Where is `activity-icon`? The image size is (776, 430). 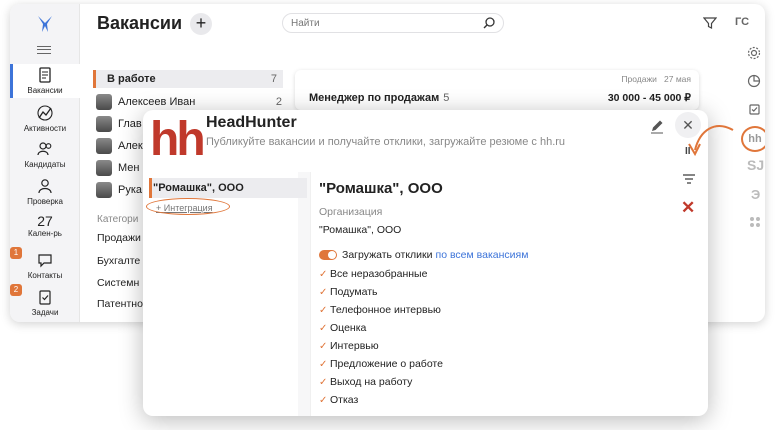
activity-icon is located at coordinates (45, 113).